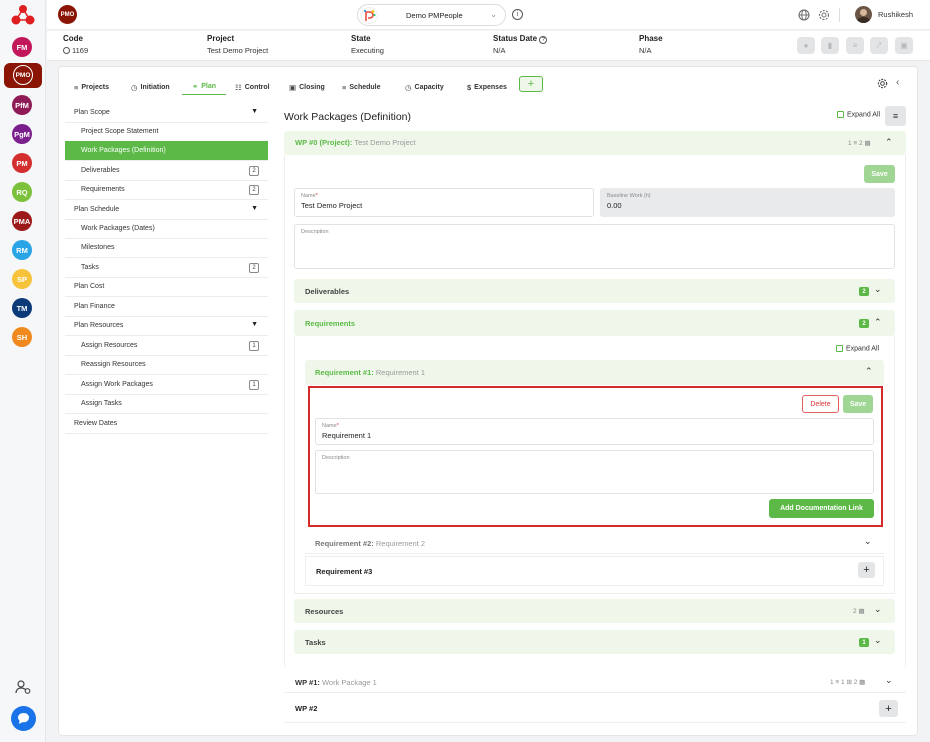 This screenshot has height=742, width=930. I want to click on menu-label: Review Dates, so click(96, 423).